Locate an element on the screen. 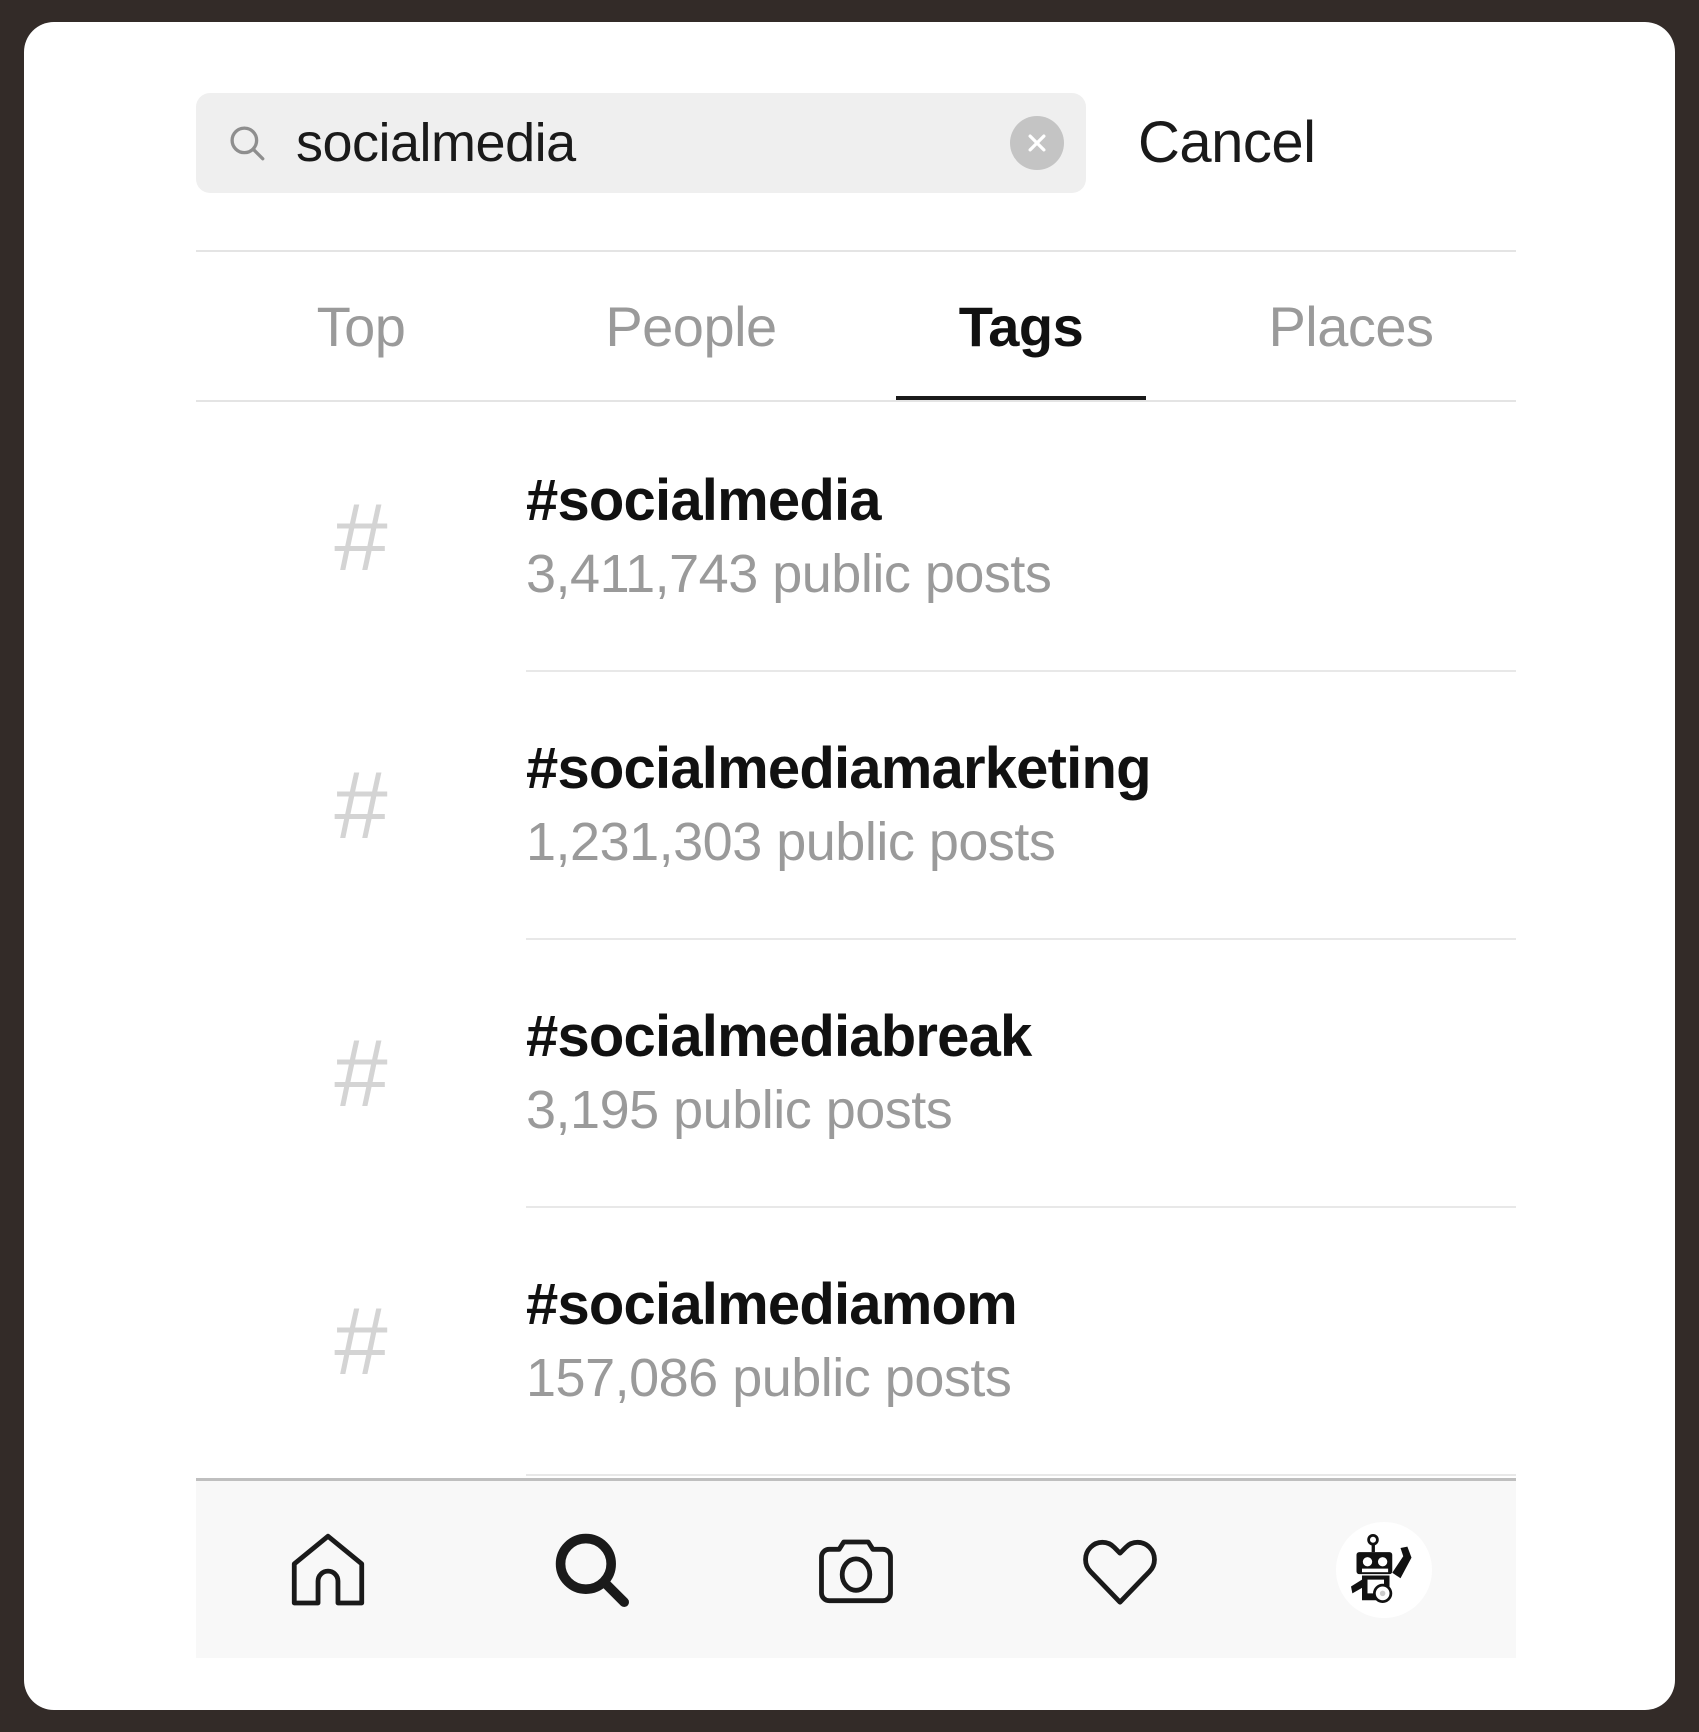 This screenshot has height=1732, width=1699. nav-camera-button is located at coordinates (856, 1569).